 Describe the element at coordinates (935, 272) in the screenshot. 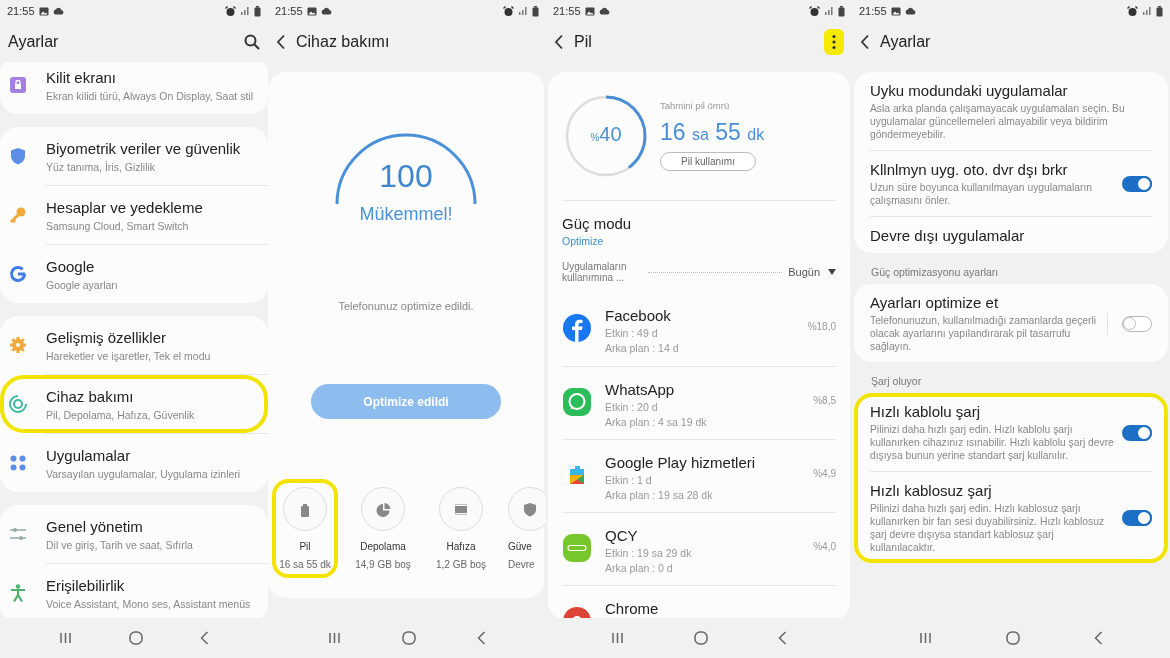

I see `section-label: Güç optimizasyonu ayarları` at that location.